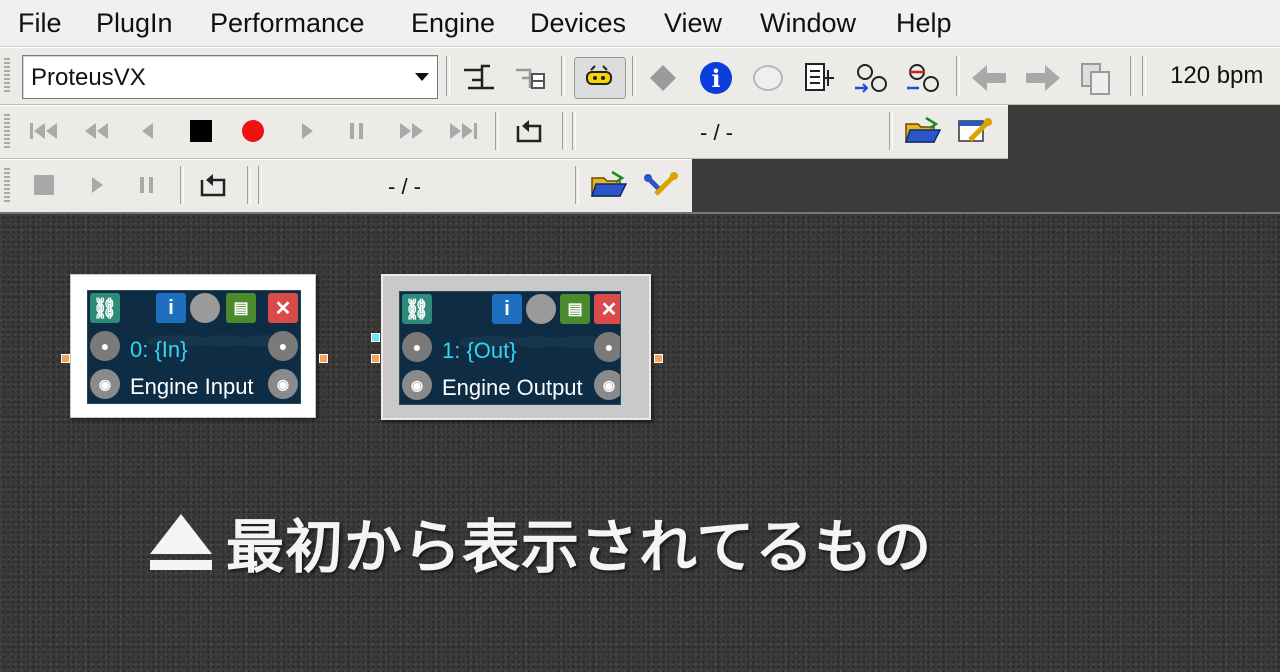 This screenshot has height=672, width=1280. What do you see at coordinates (253, 131) in the screenshot?
I see `record-icon` at bounding box center [253, 131].